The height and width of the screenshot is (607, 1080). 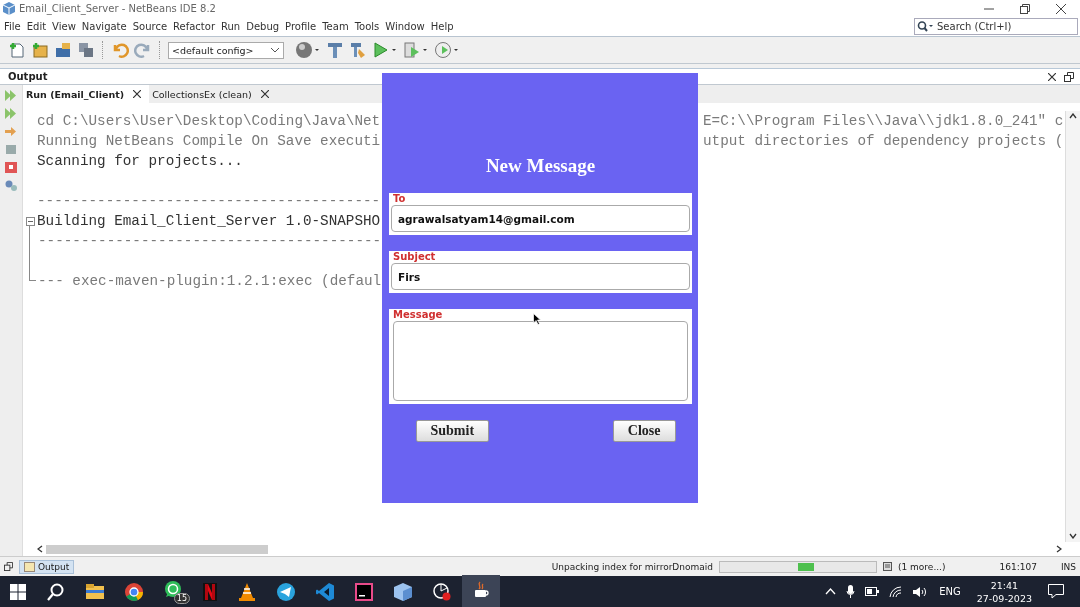 What do you see at coordinates (367, 26) in the screenshot?
I see `menu-item: Tools` at bounding box center [367, 26].